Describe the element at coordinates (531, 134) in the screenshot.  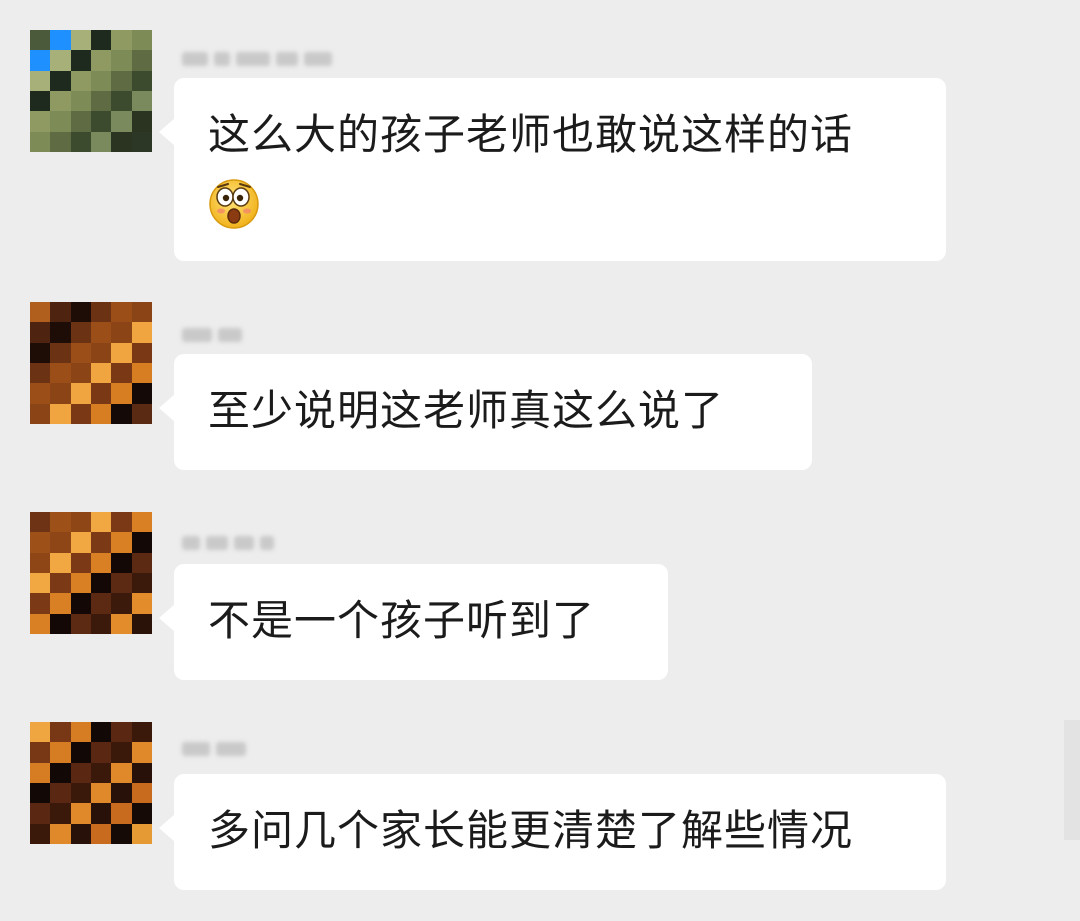
I see `message-text: 这么大的孩子老师也敢说这样的话` at that location.